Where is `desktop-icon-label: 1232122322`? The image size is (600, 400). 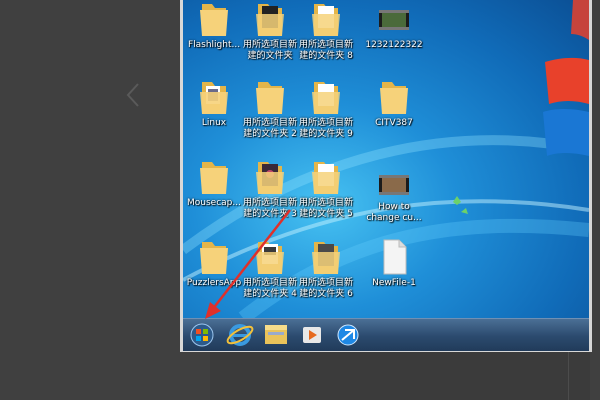
desktop-icon-label: 1232122322 is located at coordinates (394, 45).